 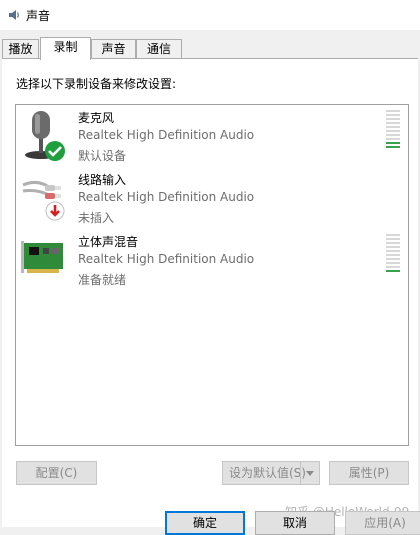 What do you see at coordinates (55, 211) in the screenshot?
I see `red-down-arrow-badge` at bounding box center [55, 211].